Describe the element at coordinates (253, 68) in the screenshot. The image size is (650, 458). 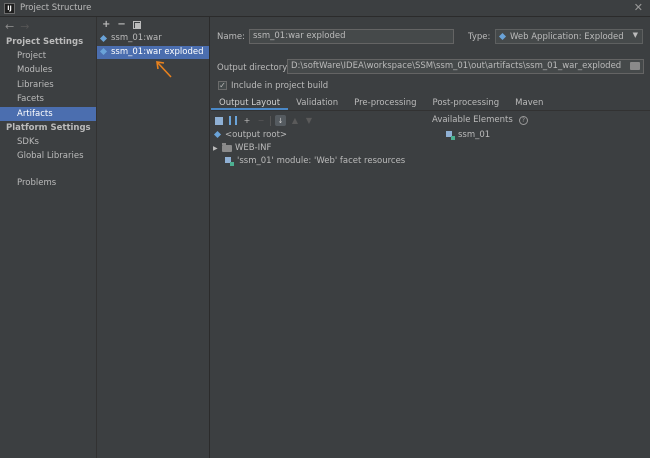
I see `output-directory-label: Output directory:` at that location.